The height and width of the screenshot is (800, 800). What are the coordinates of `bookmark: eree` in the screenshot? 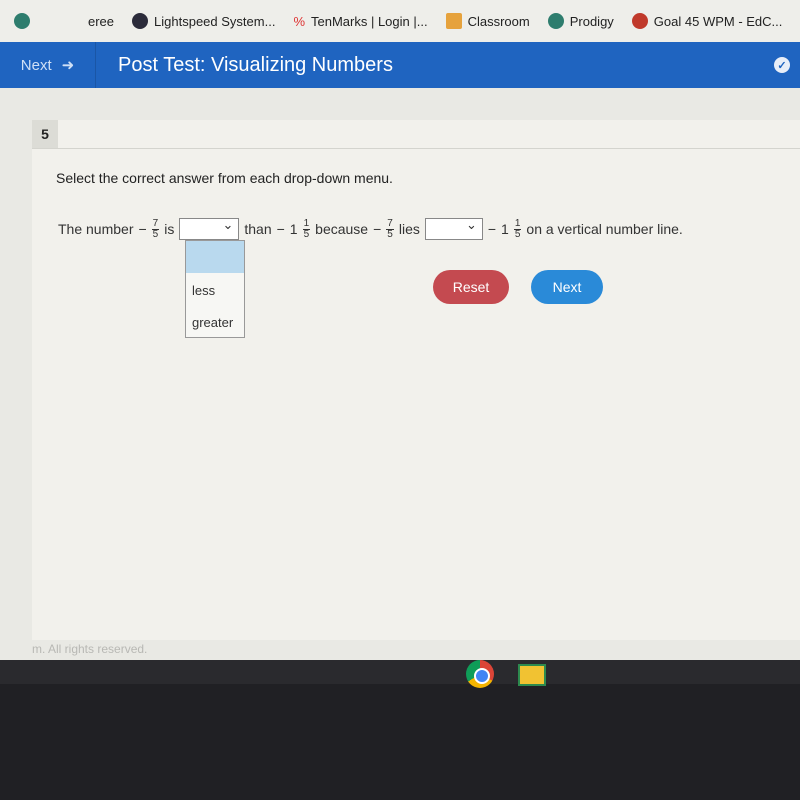 It's located at (101, 21).